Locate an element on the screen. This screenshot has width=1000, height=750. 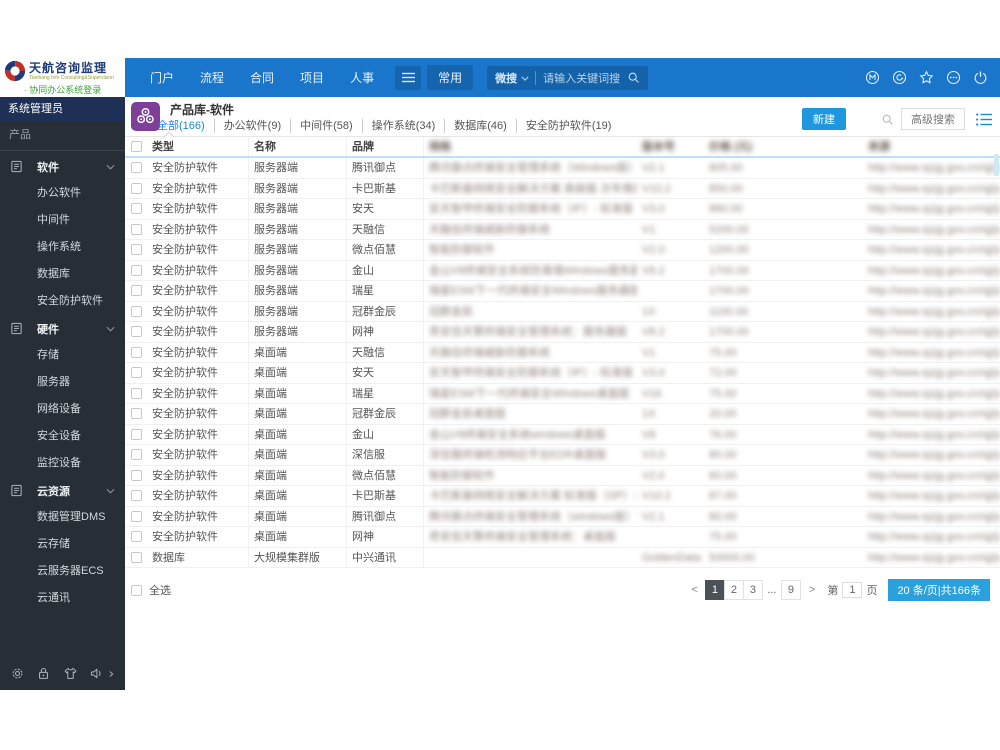
col-version: 版本号 is located at coordinates (670, 146).